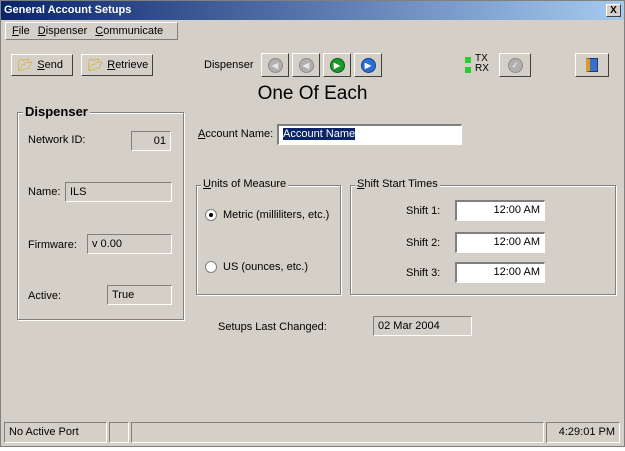 The width and height of the screenshot is (625, 451). I want to click on connect-button: ✓, so click(515, 65).